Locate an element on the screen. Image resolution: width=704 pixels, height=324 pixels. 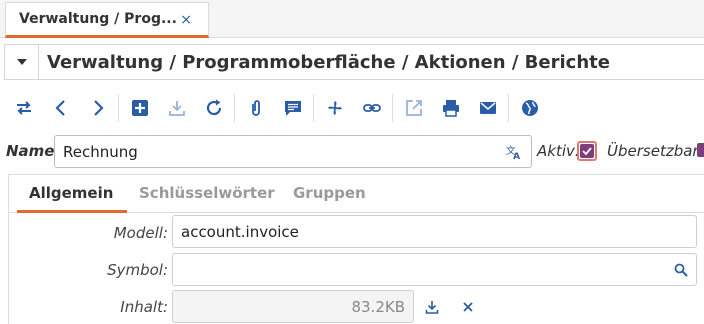
aktiv-label: Aktiv: is located at coordinates (558, 151).